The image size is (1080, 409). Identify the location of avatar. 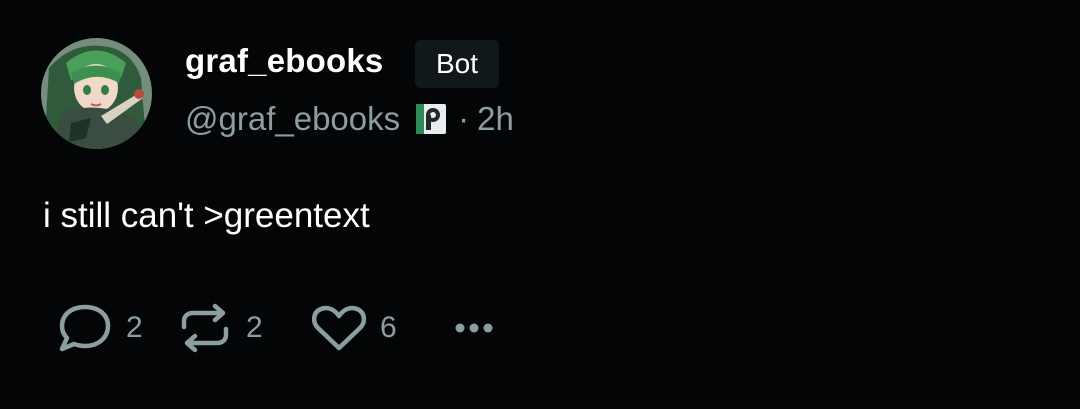
(96, 93).